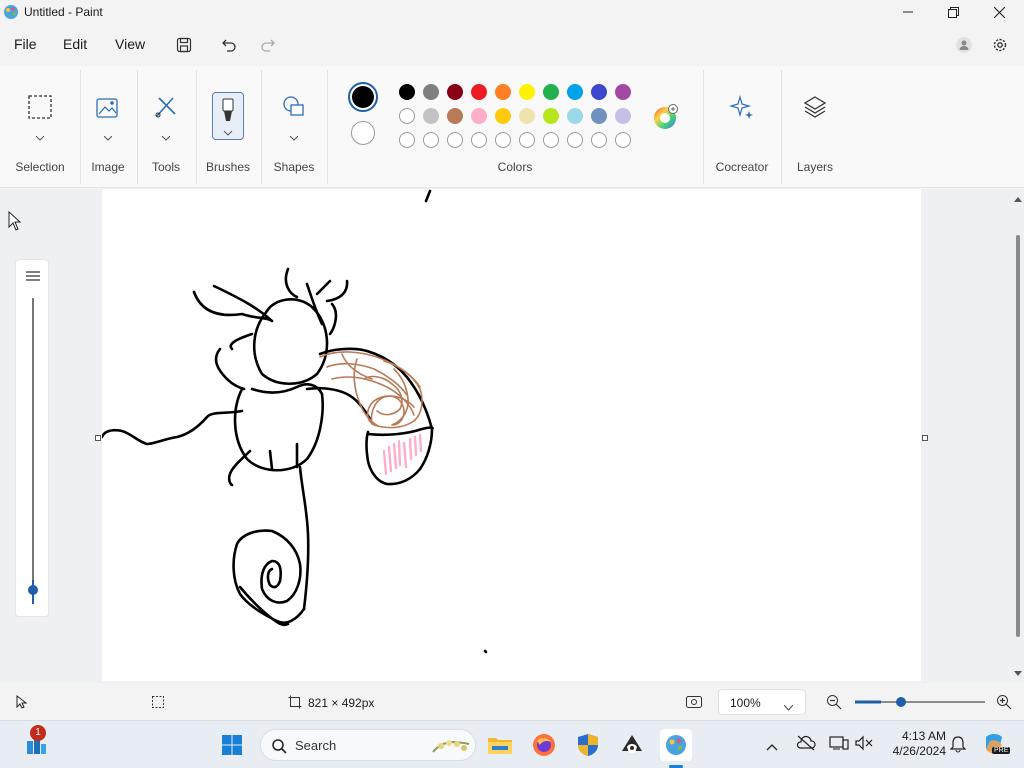  I want to click on fit-to-window-icon, so click(694, 703).